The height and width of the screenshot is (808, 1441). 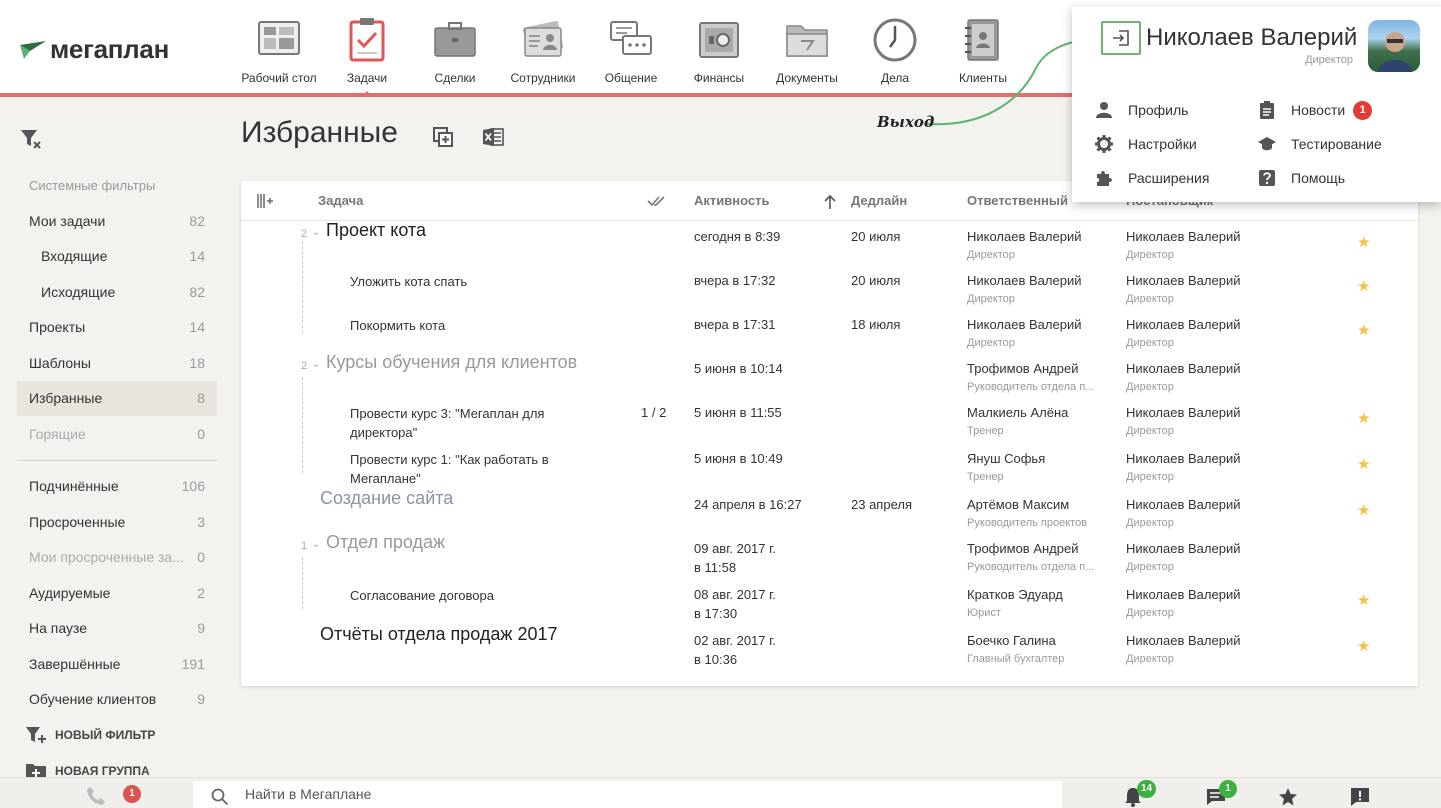 I want to click on column-header-responsible: Ответственный, so click(x=1017, y=200).